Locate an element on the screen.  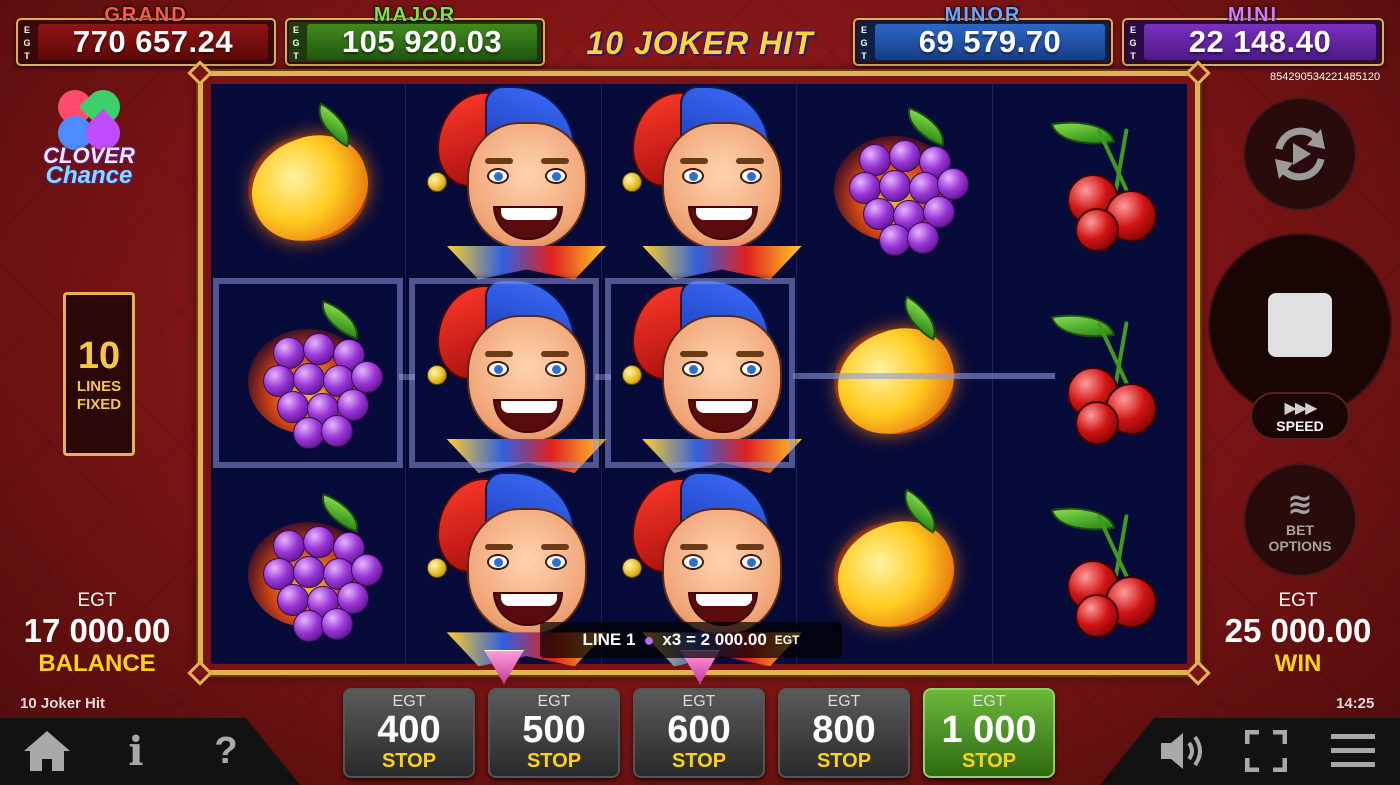
sound-icon is located at coordinates (1181, 751).